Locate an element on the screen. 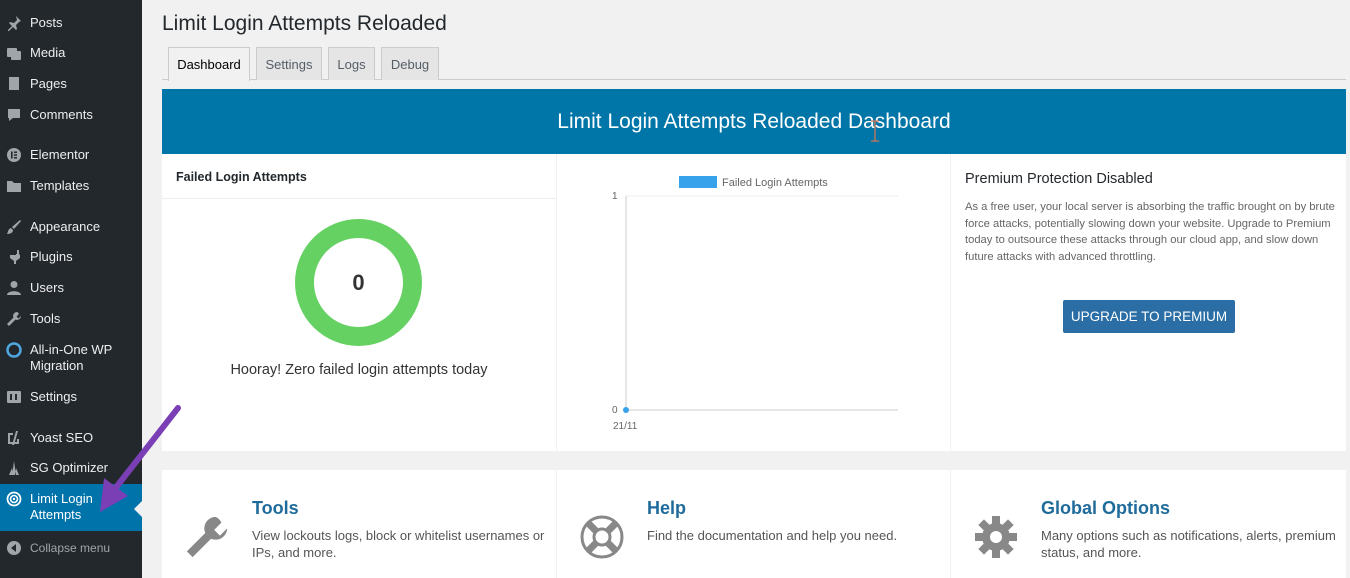 Image resolution: width=1350 pixels, height=578 pixels. sidebar-item-label: Limit Login Attempts is located at coordinates (61, 506).